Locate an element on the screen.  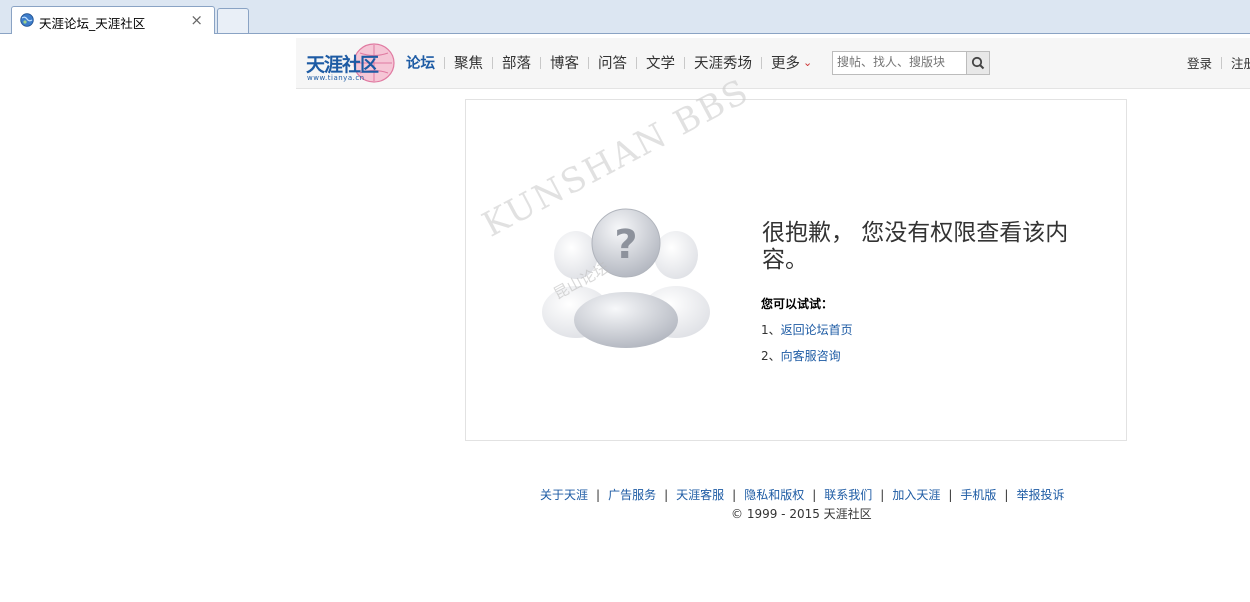
nav-item-forum: 论坛 is located at coordinates (420, 62).